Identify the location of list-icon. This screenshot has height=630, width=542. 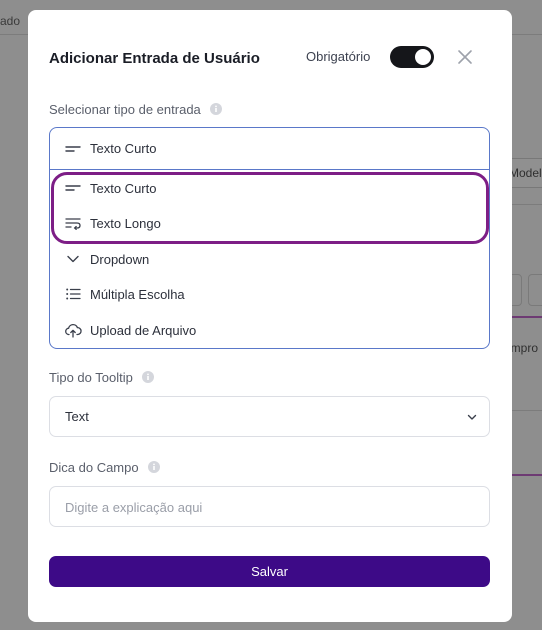
(73, 294).